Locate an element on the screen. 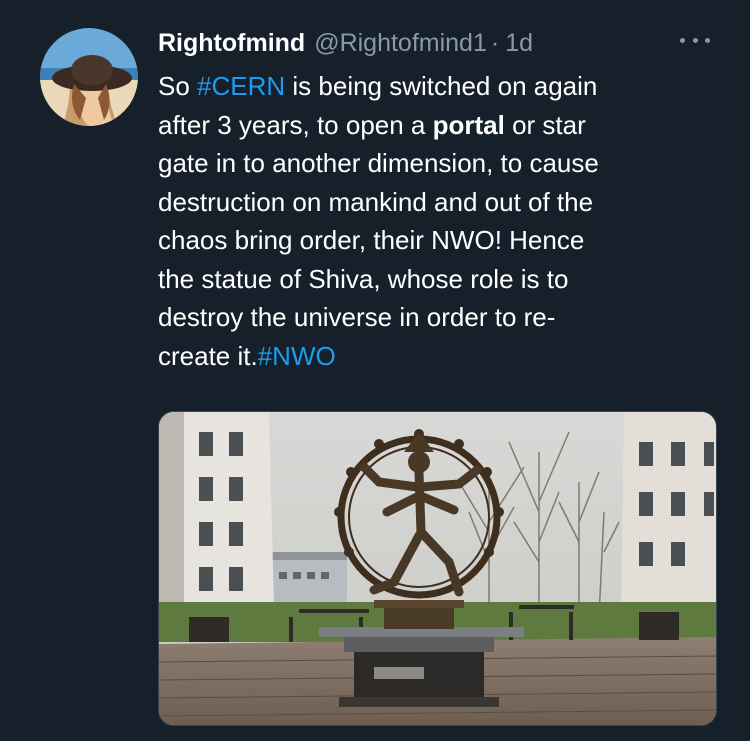 This screenshot has height=741, width=750. tweet-text-line: destroy the universe in order to re- is located at coordinates (443, 317).